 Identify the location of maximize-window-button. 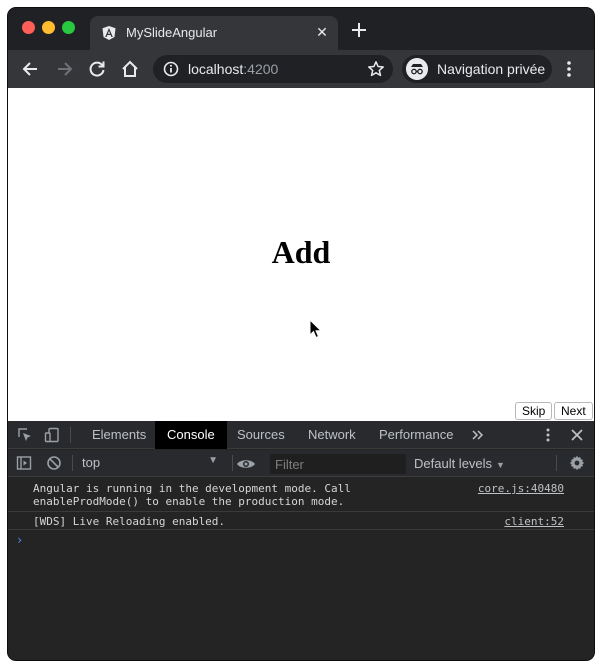
(68, 27).